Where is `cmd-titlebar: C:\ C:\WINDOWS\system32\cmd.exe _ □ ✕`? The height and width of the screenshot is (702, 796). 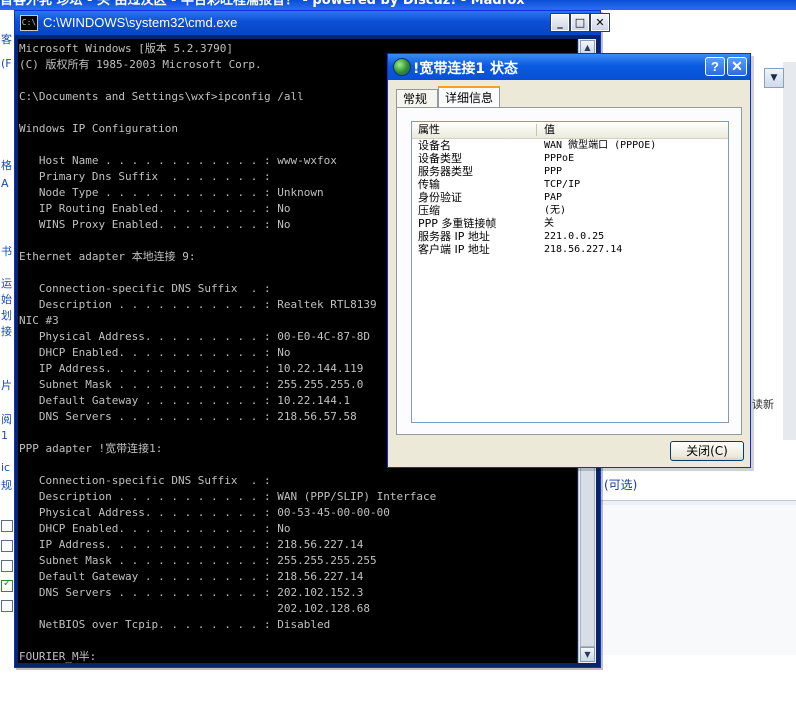
cmd-titlebar: C:\ C:\WINDOWS\system32\cmd.exe _ □ ✕ is located at coordinates (312, 23).